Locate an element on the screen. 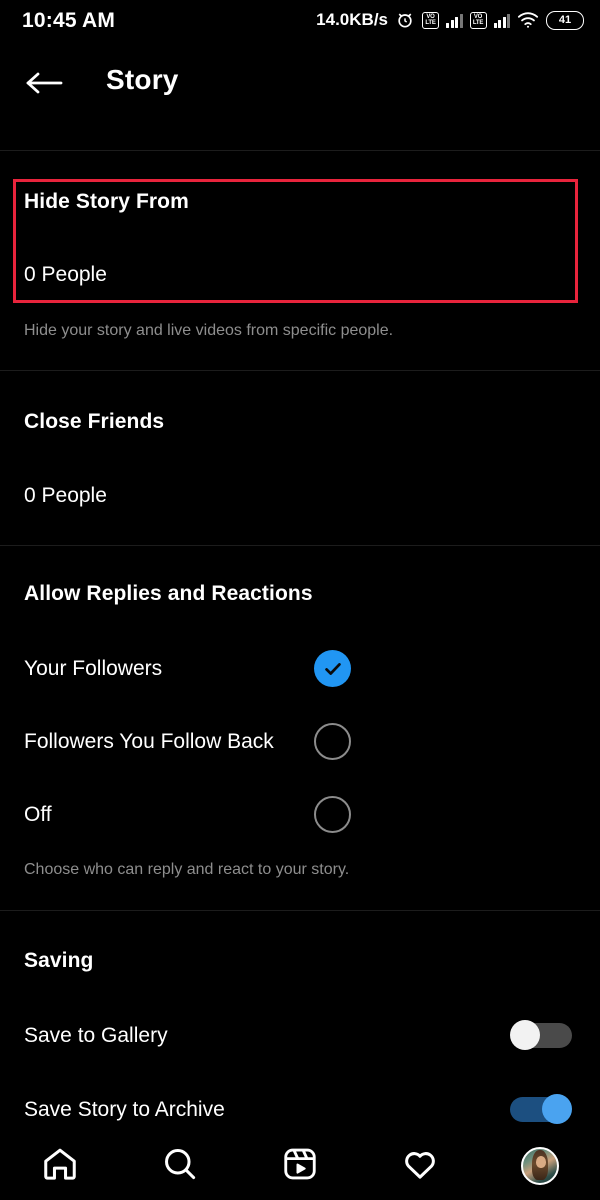 The width and height of the screenshot is (600, 1200). status-bar-icons: 14.0KB/s VO LTE VO LTE 41 is located at coordinates (450, 20).